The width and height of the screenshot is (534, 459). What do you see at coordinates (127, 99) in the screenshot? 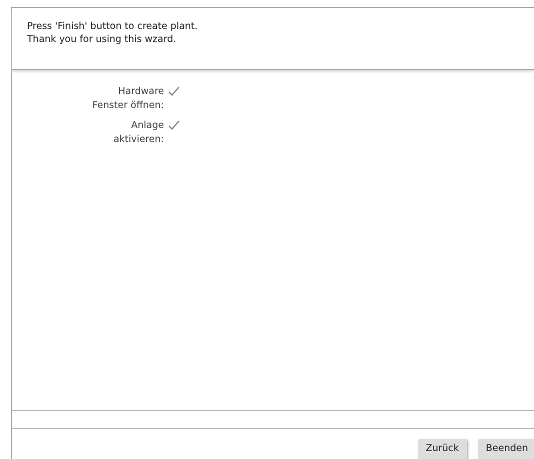
I see `field-label: Hardware Fenster öffnen:` at bounding box center [127, 99].